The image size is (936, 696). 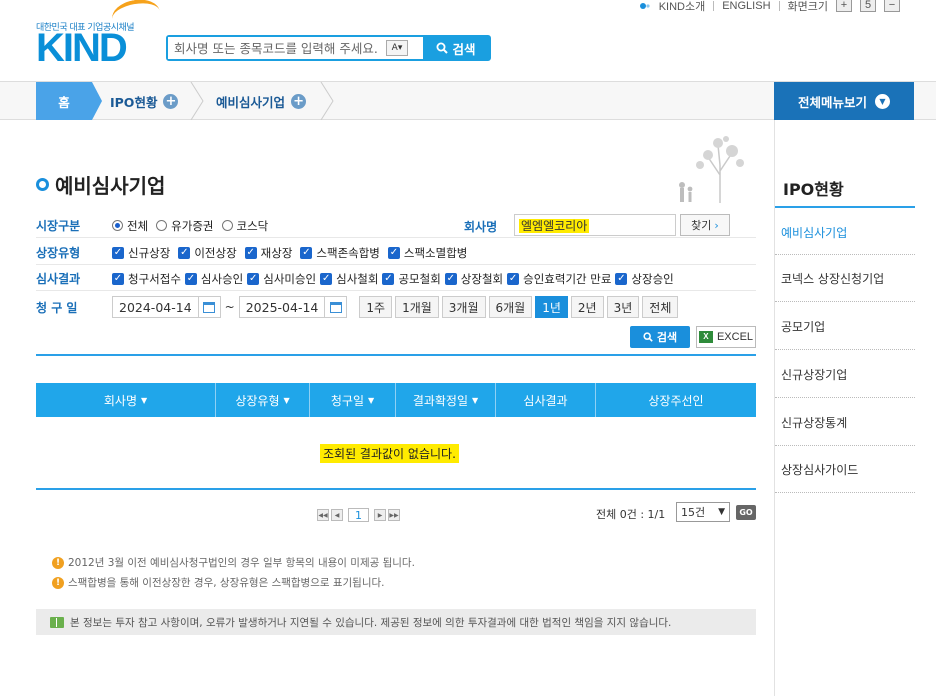 What do you see at coordinates (726, 337) in the screenshot?
I see `excel-download-button: X EXCEL` at bounding box center [726, 337].